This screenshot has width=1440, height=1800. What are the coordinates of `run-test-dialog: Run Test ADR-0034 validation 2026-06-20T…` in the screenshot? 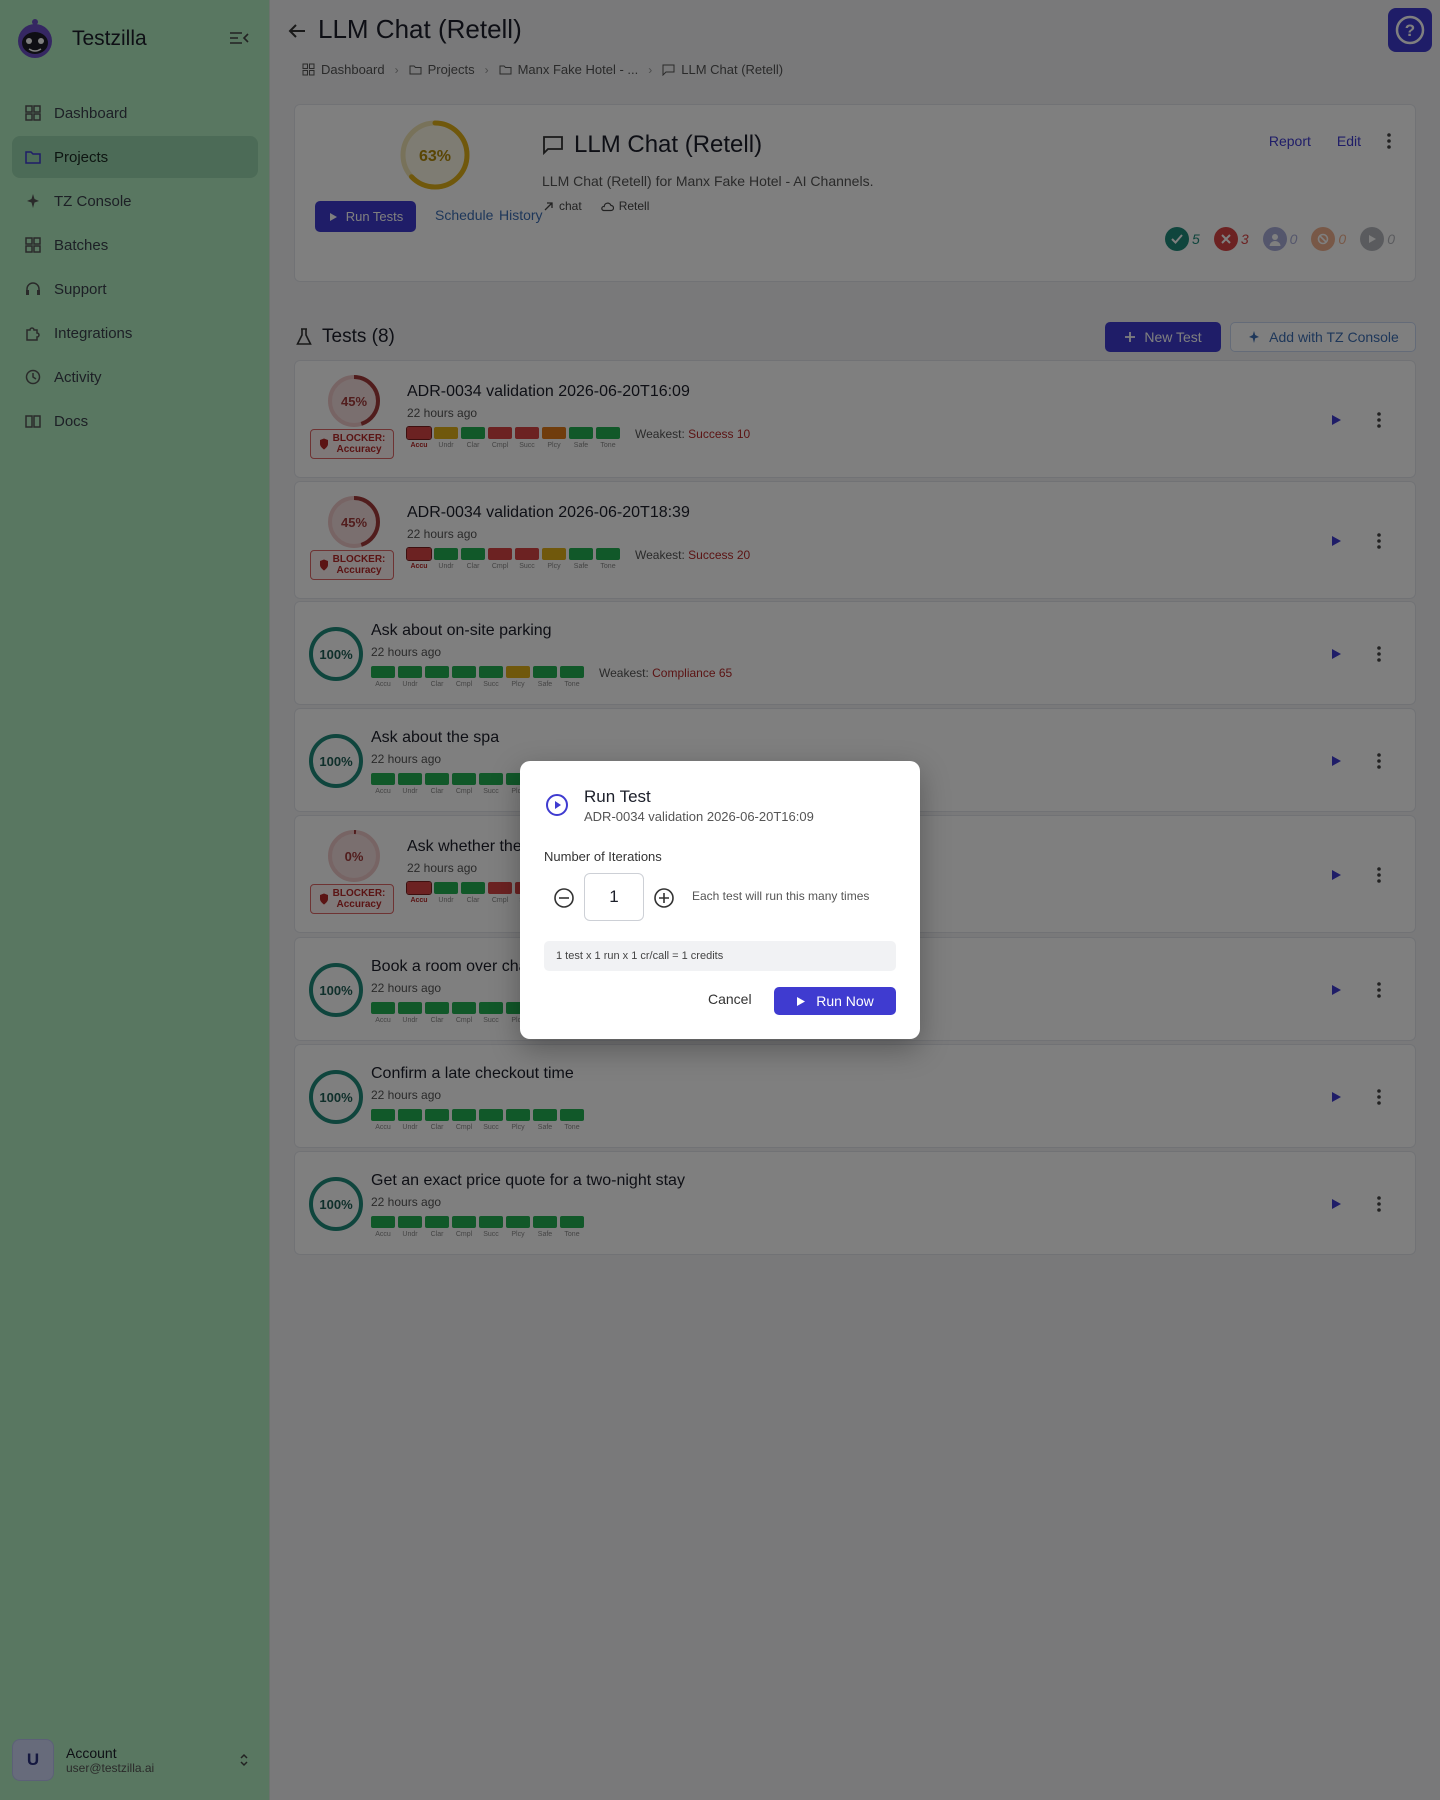 It's located at (720, 900).